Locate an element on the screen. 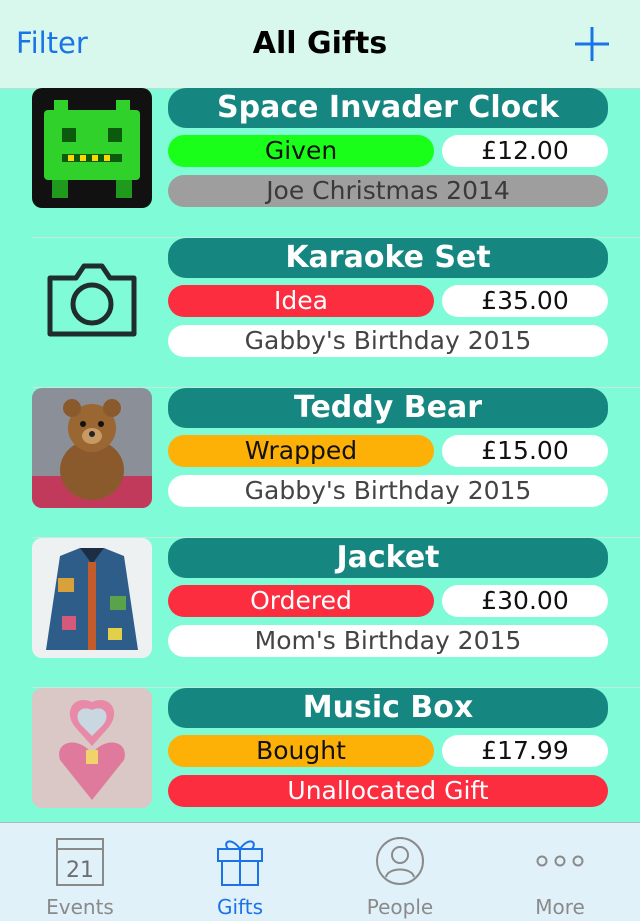 This screenshot has height=921, width=640. gift-photo-placeholder is located at coordinates (92, 298).